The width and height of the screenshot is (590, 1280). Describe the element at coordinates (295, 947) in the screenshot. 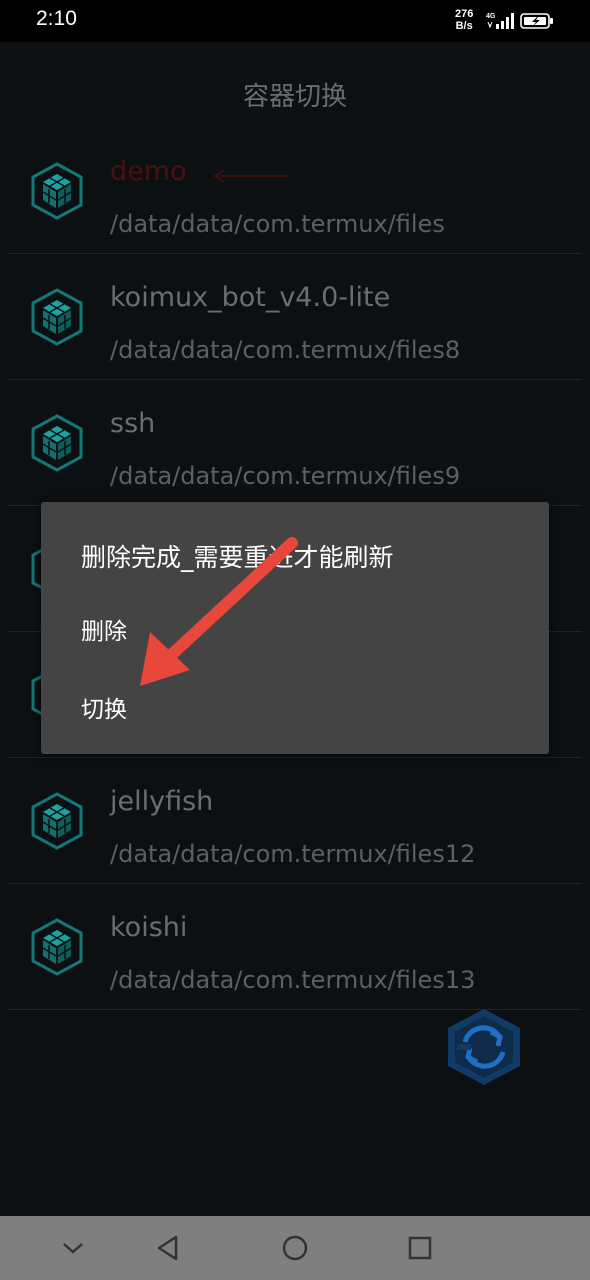

I see `container-item: koishi /data/data/com.termux/files13` at that location.